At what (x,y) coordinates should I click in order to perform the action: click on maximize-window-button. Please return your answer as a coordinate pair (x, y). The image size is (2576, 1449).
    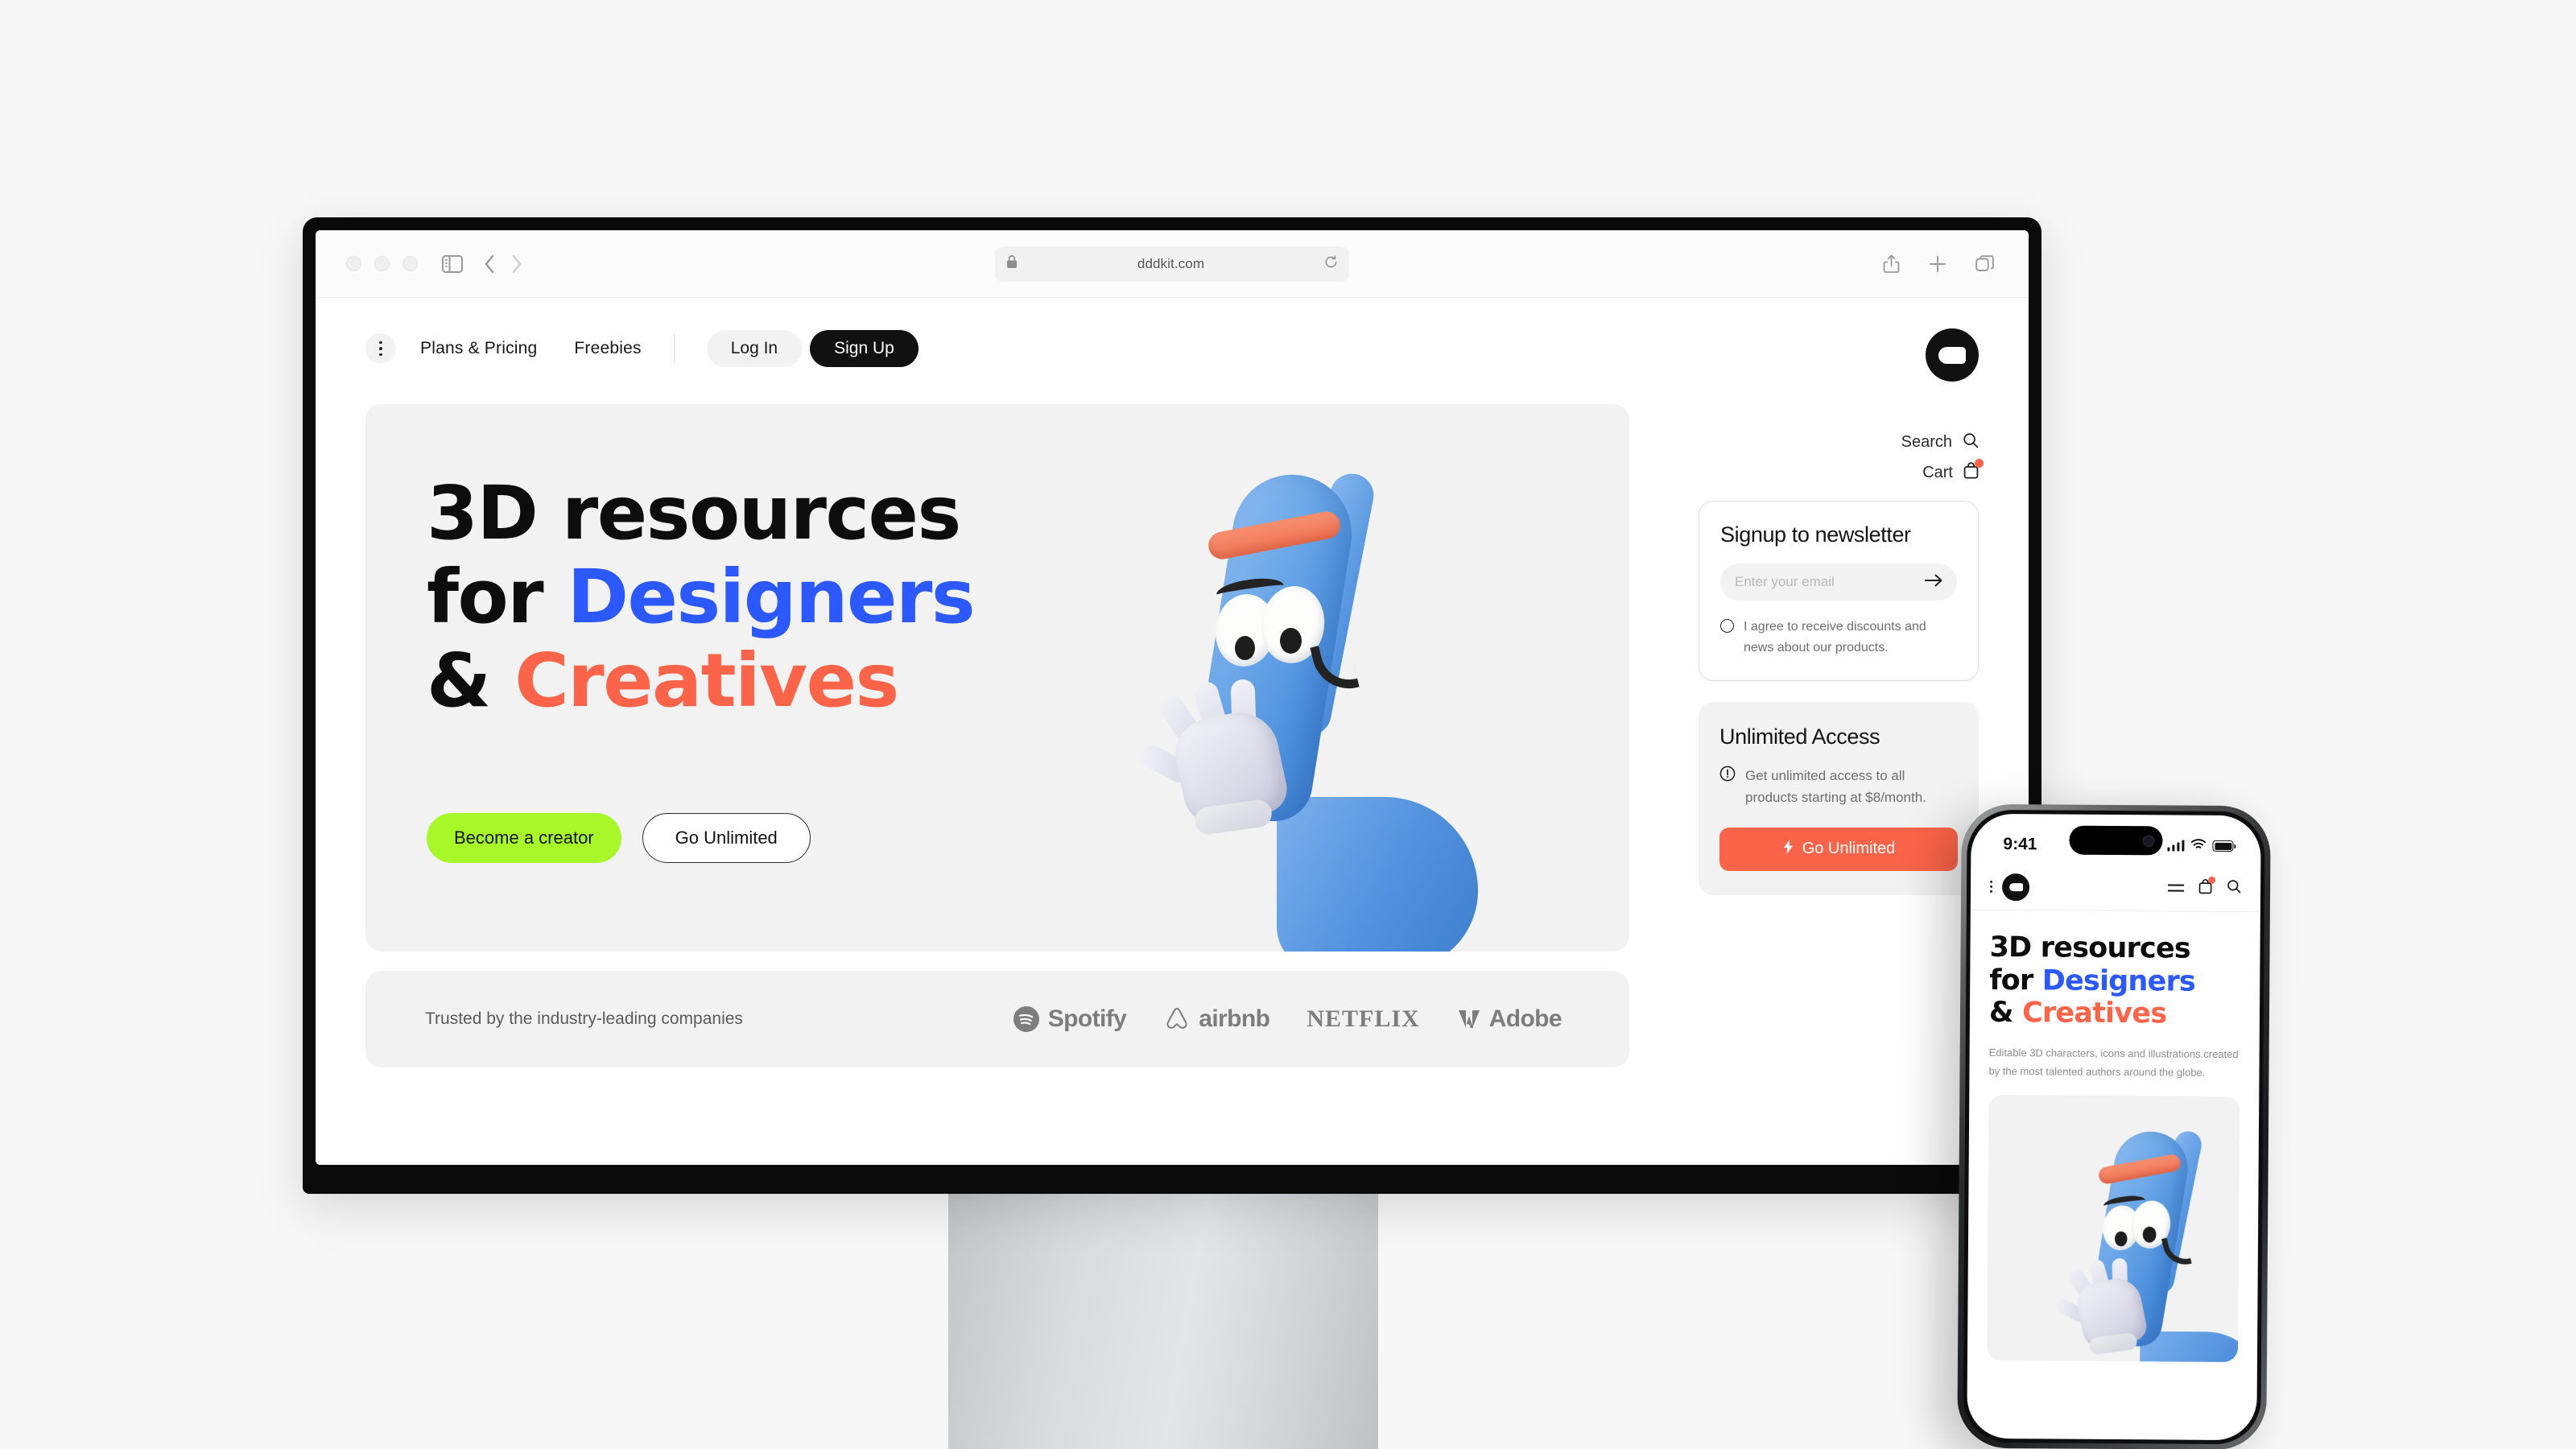
    Looking at the image, I should click on (410, 263).